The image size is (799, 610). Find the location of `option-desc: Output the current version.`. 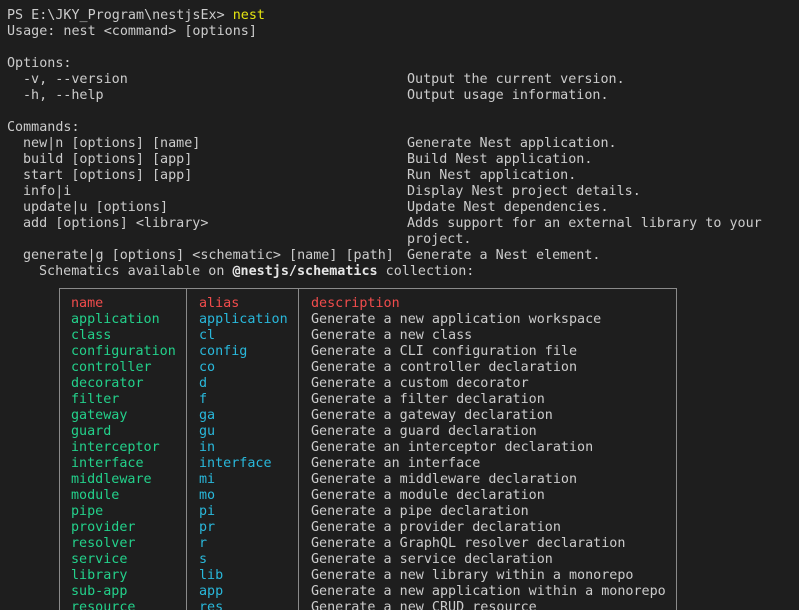

option-desc: Output the current version. is located at coordinates (516, 79).